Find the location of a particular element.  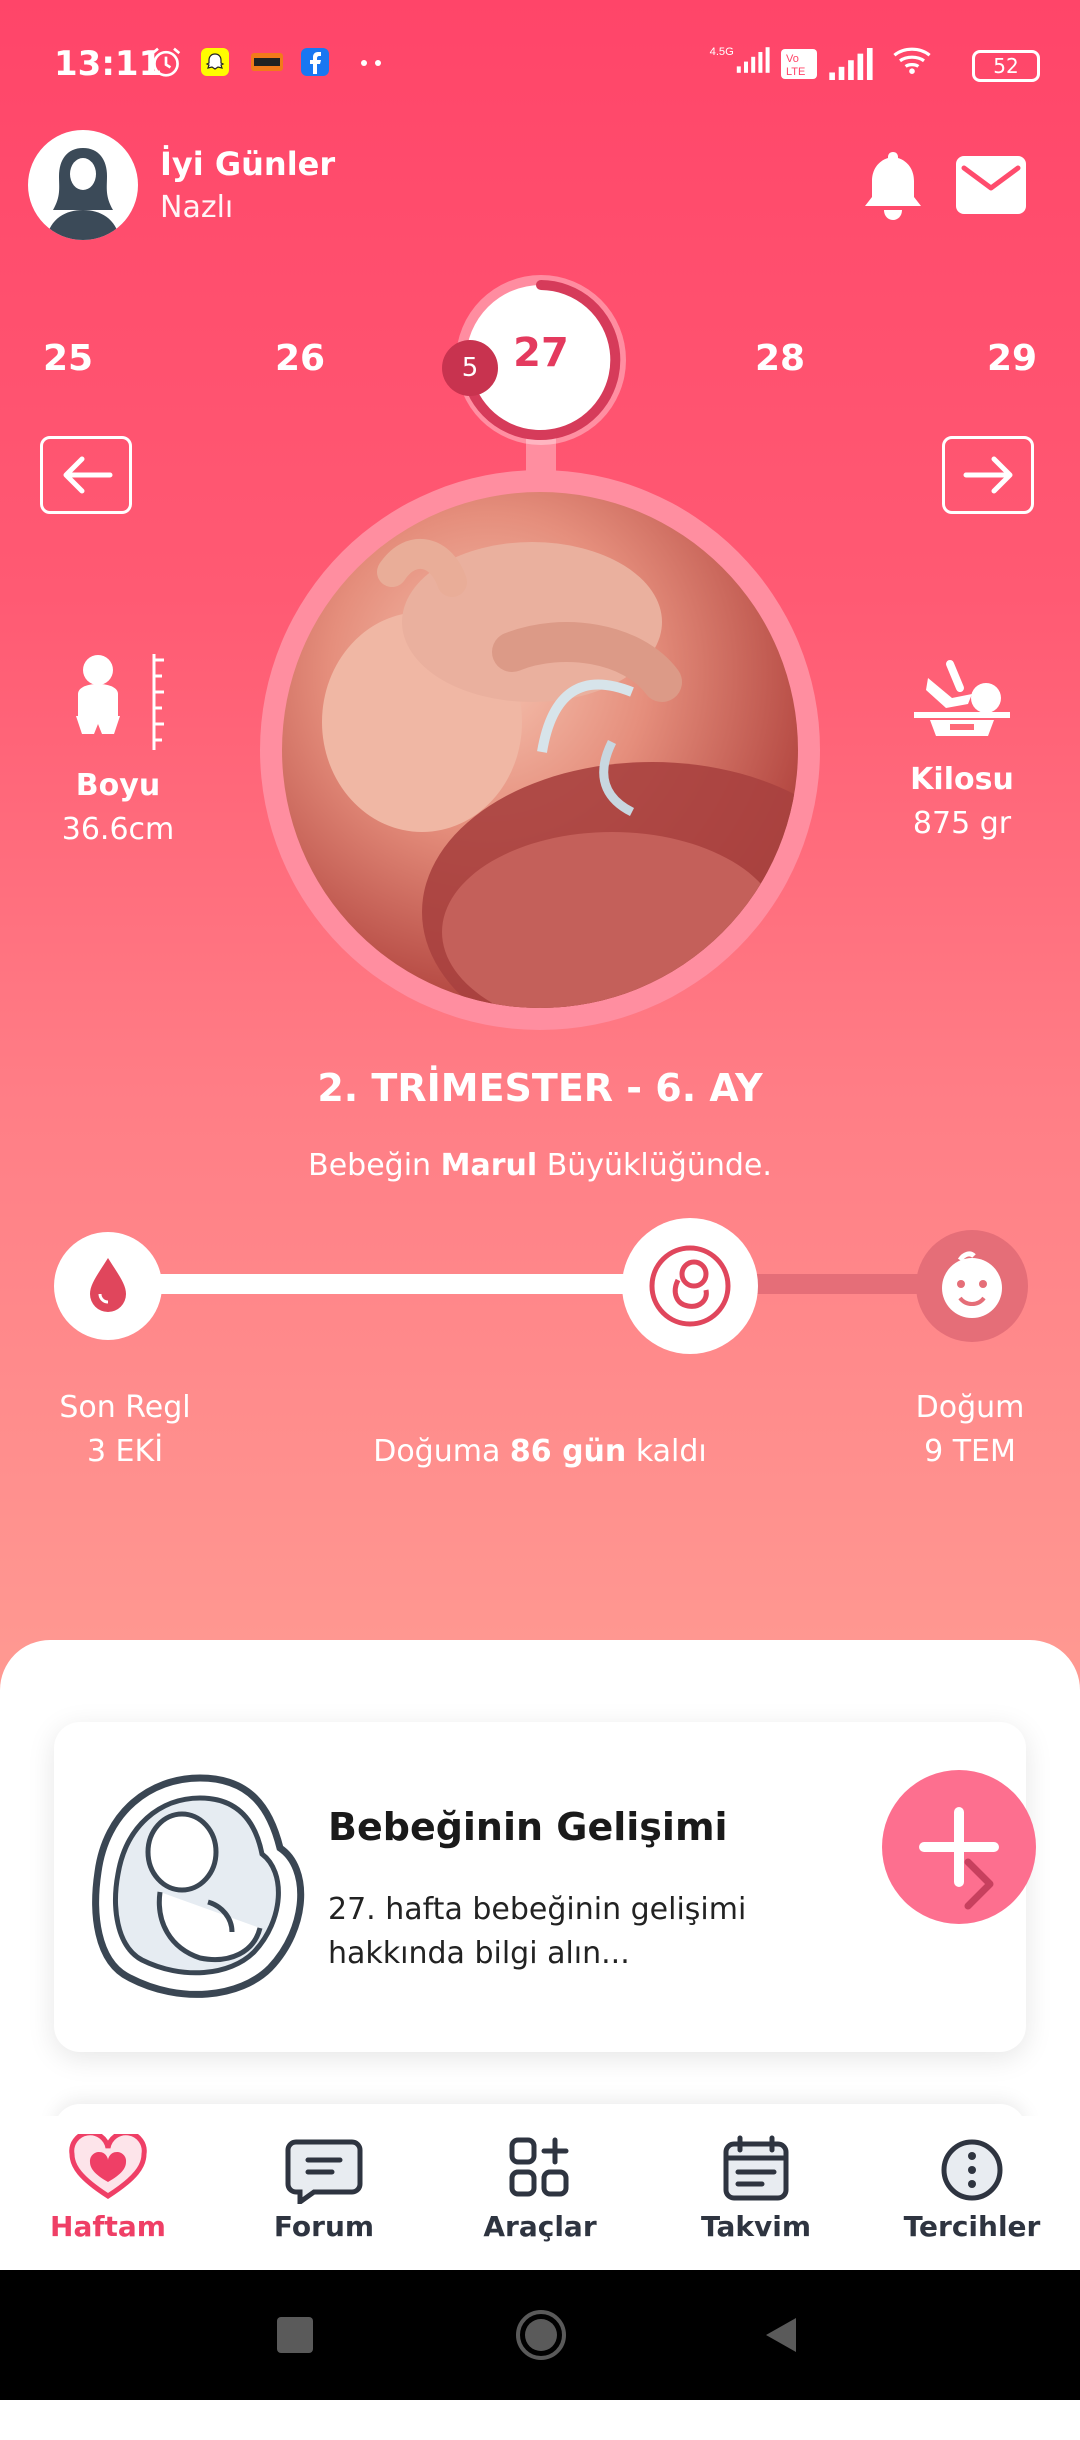

last-period-label: Son Regl is located at coordinates (125, 1407).